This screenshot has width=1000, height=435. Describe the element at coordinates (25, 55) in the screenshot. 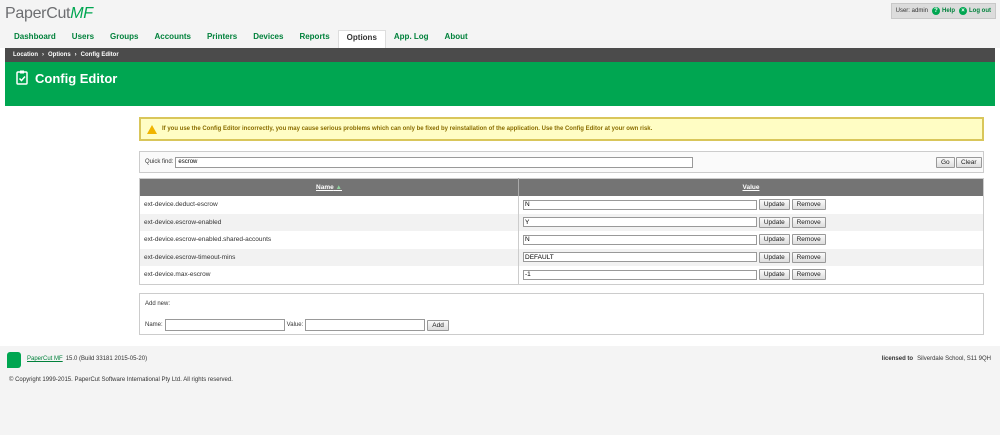

I see `breadcrumb-item: Location` at that location.